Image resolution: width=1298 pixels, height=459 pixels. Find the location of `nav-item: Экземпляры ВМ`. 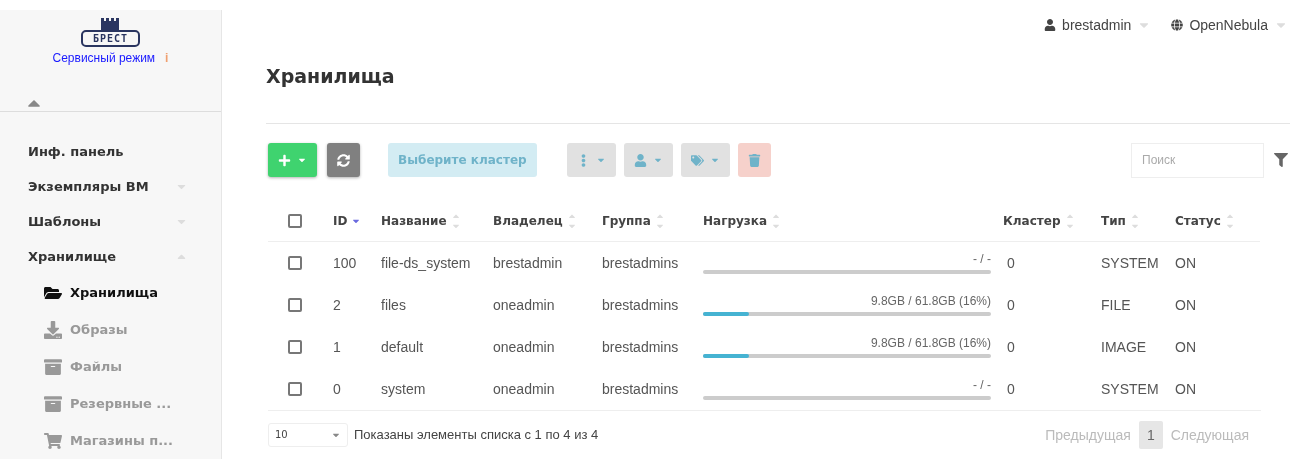

nav-item: Экземпляры ВМ is located at coordinates (108, 186).